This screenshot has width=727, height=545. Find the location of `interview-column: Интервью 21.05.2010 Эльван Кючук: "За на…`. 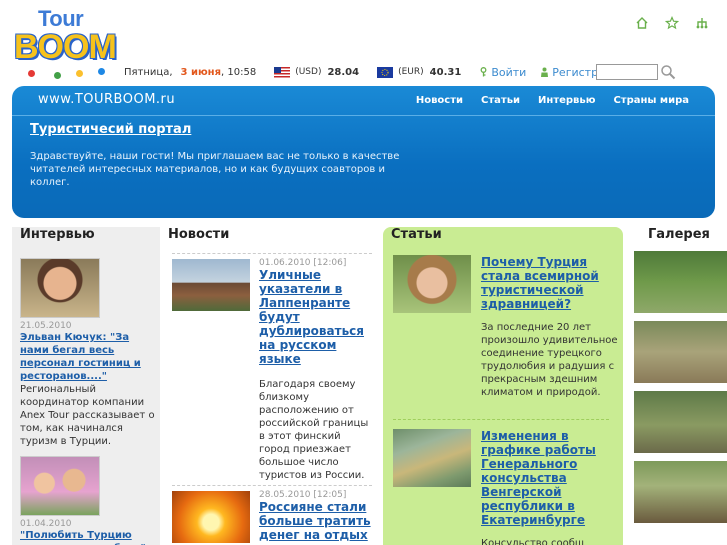

interview-column: Интервью 21.05.2010 Эльван Кючук: "За на… is located at coordinates (86, 386).